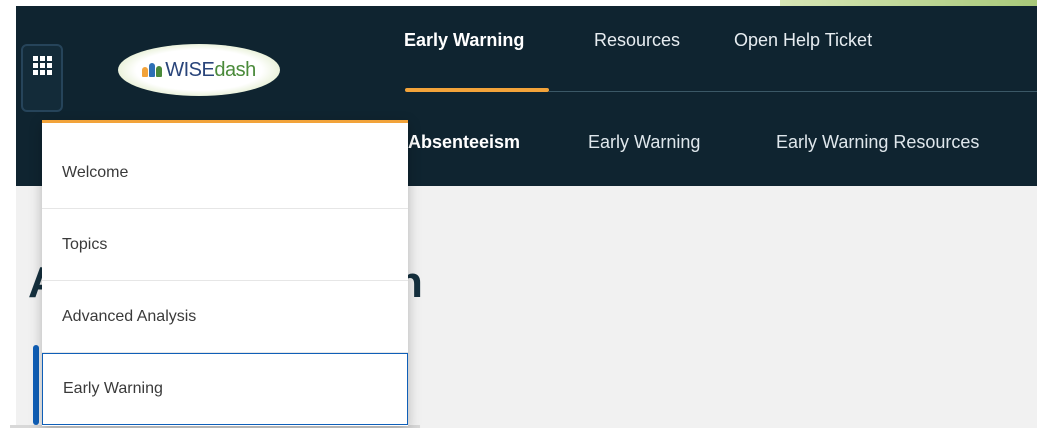  Describe the element at coordinates (637, 40) in the screenshot. I see `nav-tab-resources: Resources` at that location.